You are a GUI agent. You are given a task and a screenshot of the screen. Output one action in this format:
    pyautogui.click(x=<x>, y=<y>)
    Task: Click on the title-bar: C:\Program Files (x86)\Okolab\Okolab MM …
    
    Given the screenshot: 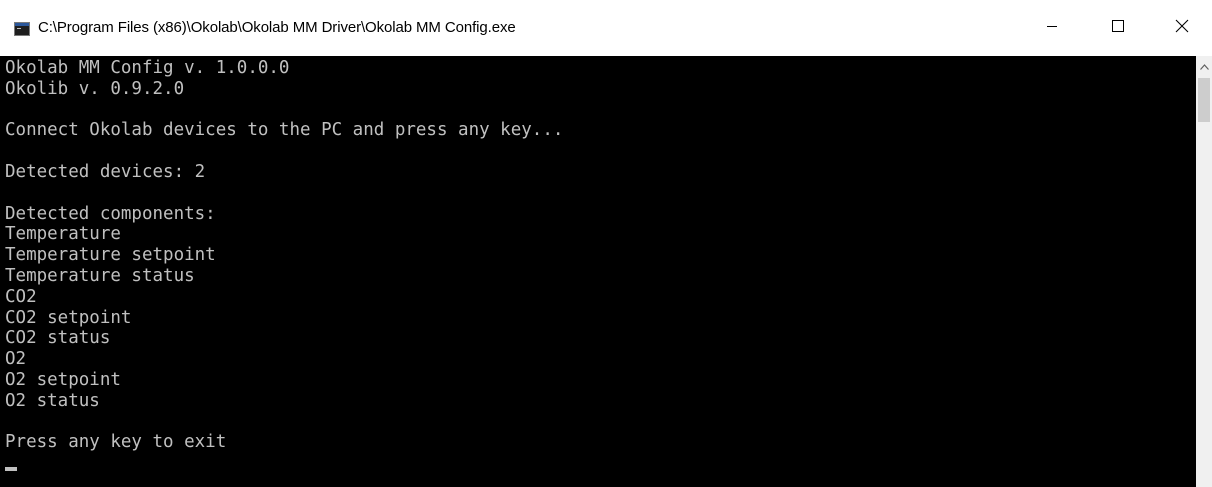 What is the action you would take?
    pyautogui.click(x=606, y=28)
    